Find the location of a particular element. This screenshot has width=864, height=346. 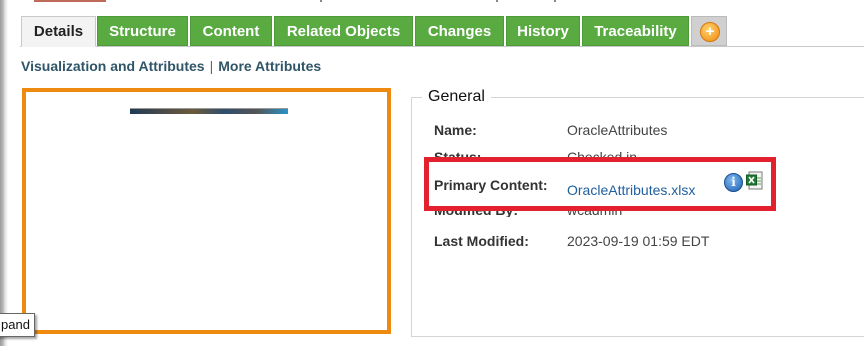

general-legend: General is located at coordinates (456, 97).